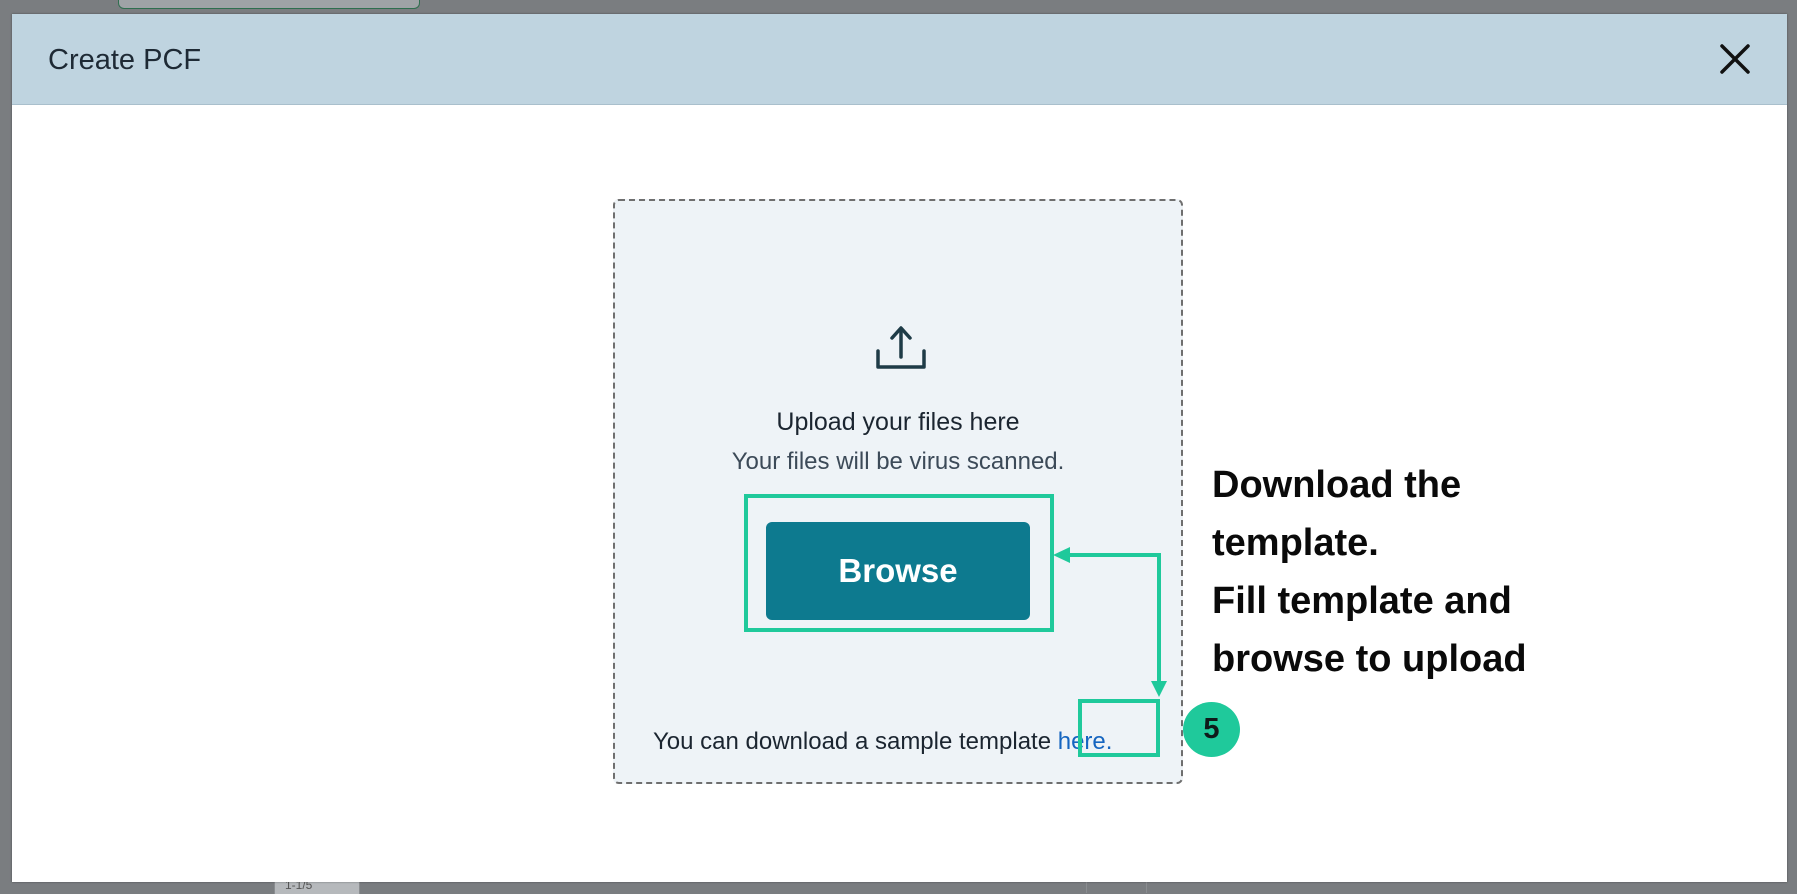 Image resolution: width=1797 pixels, height=894 pixels. What do you see at coordinates (1211, 729) in the screenshot?
I see `step-number-badge: 5` at bounding box center [1211, 729].